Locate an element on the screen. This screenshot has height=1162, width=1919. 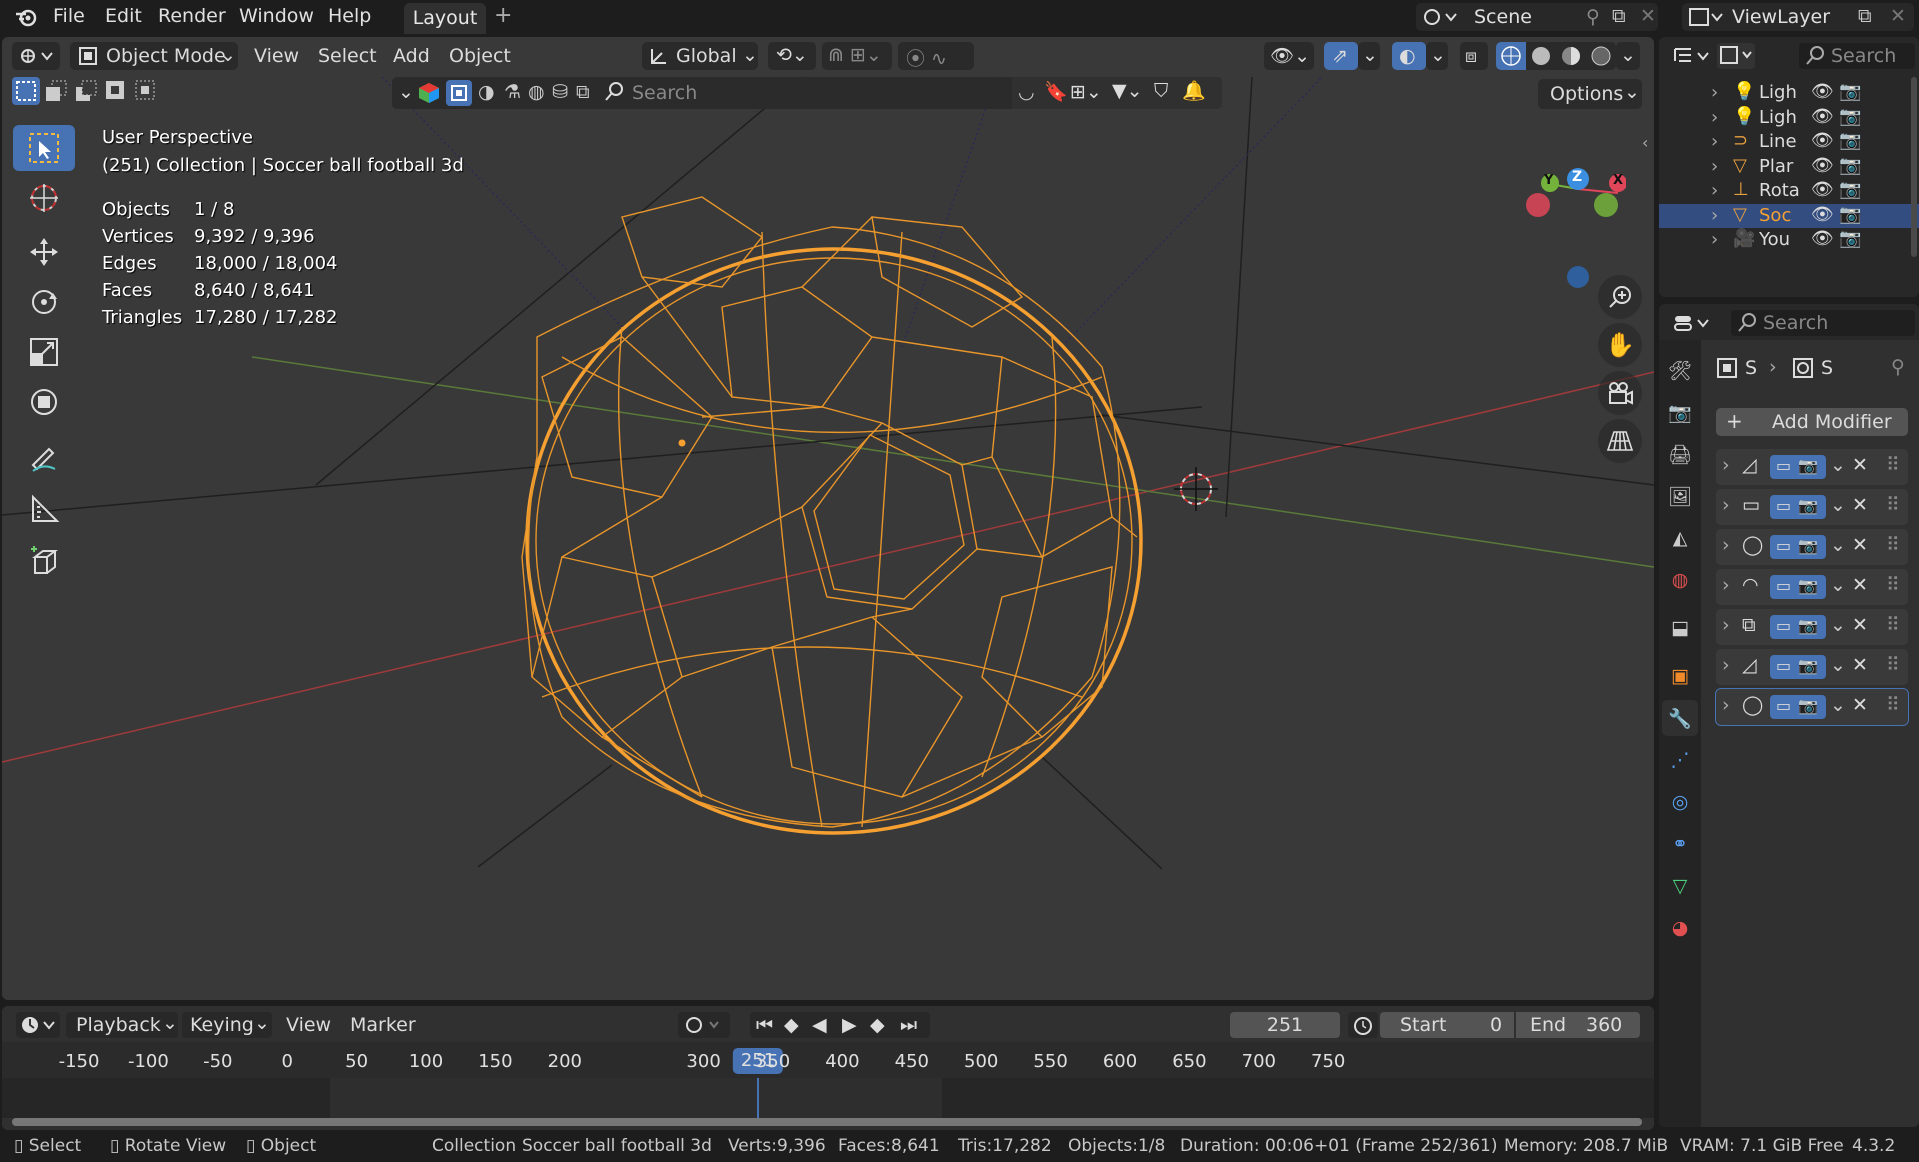
xray-toggle: ⧈ is located at coordinates (1474, 56).